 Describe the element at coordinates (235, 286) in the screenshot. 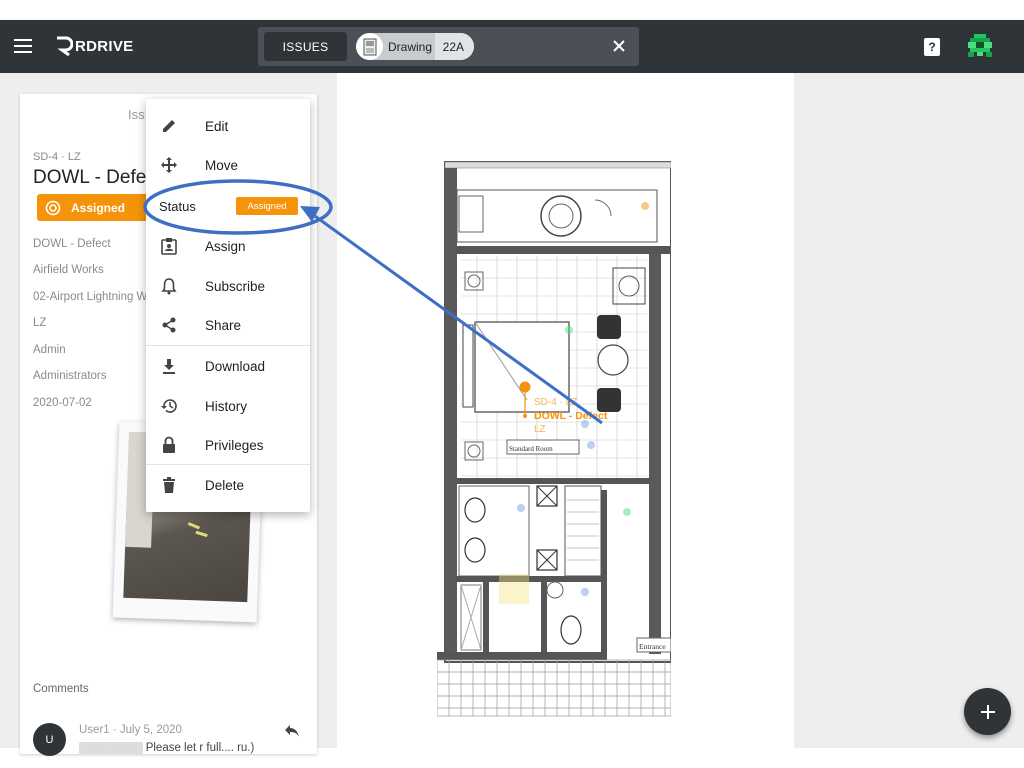

I see `menu-item-label: Subscribe` at that location.